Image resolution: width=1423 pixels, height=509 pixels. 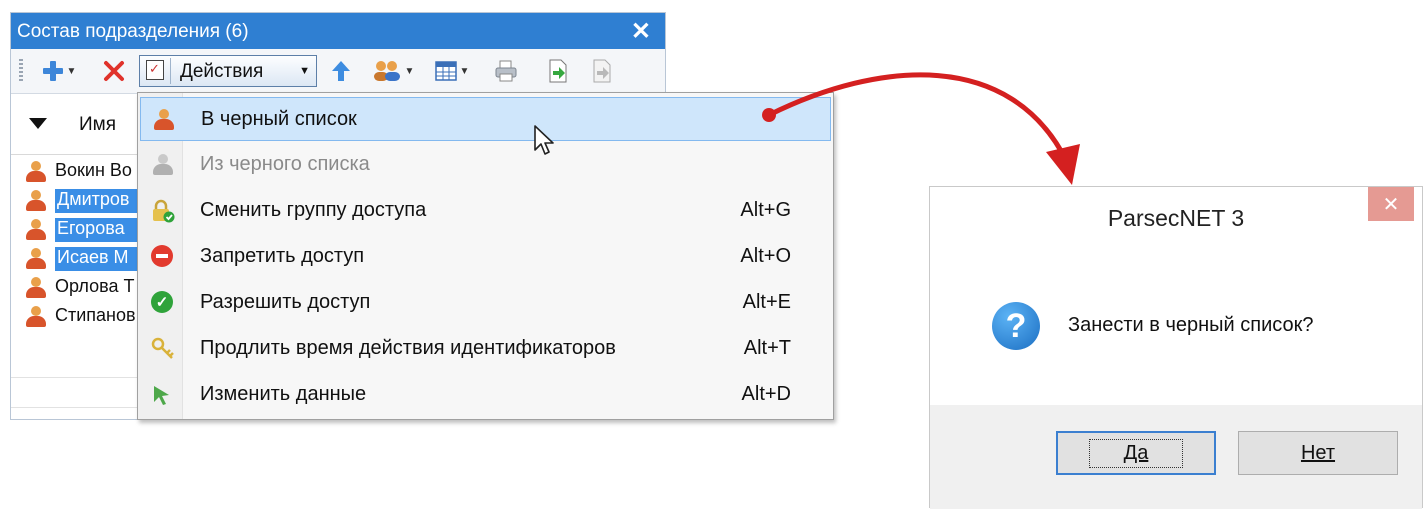 What do you see at coordinates (1016, 326) in the screenshot?
I see `question-icon: ?` at bounding box center [1016, 326].